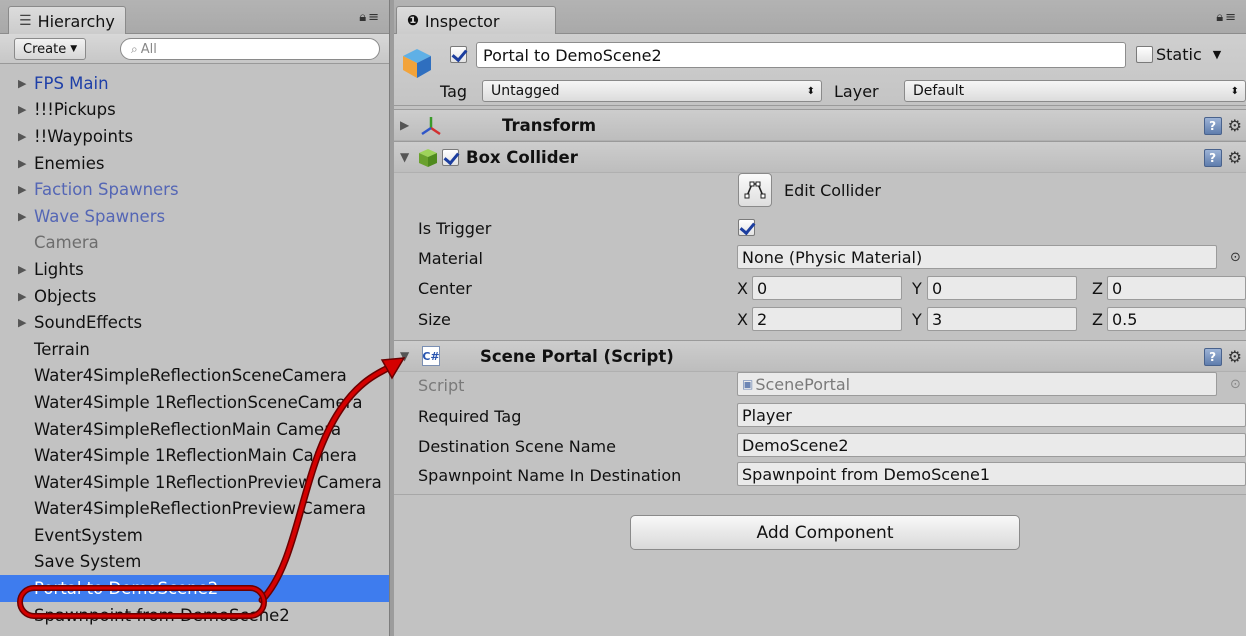  I want to click on required-tag-value: Player, so click(767, 415).